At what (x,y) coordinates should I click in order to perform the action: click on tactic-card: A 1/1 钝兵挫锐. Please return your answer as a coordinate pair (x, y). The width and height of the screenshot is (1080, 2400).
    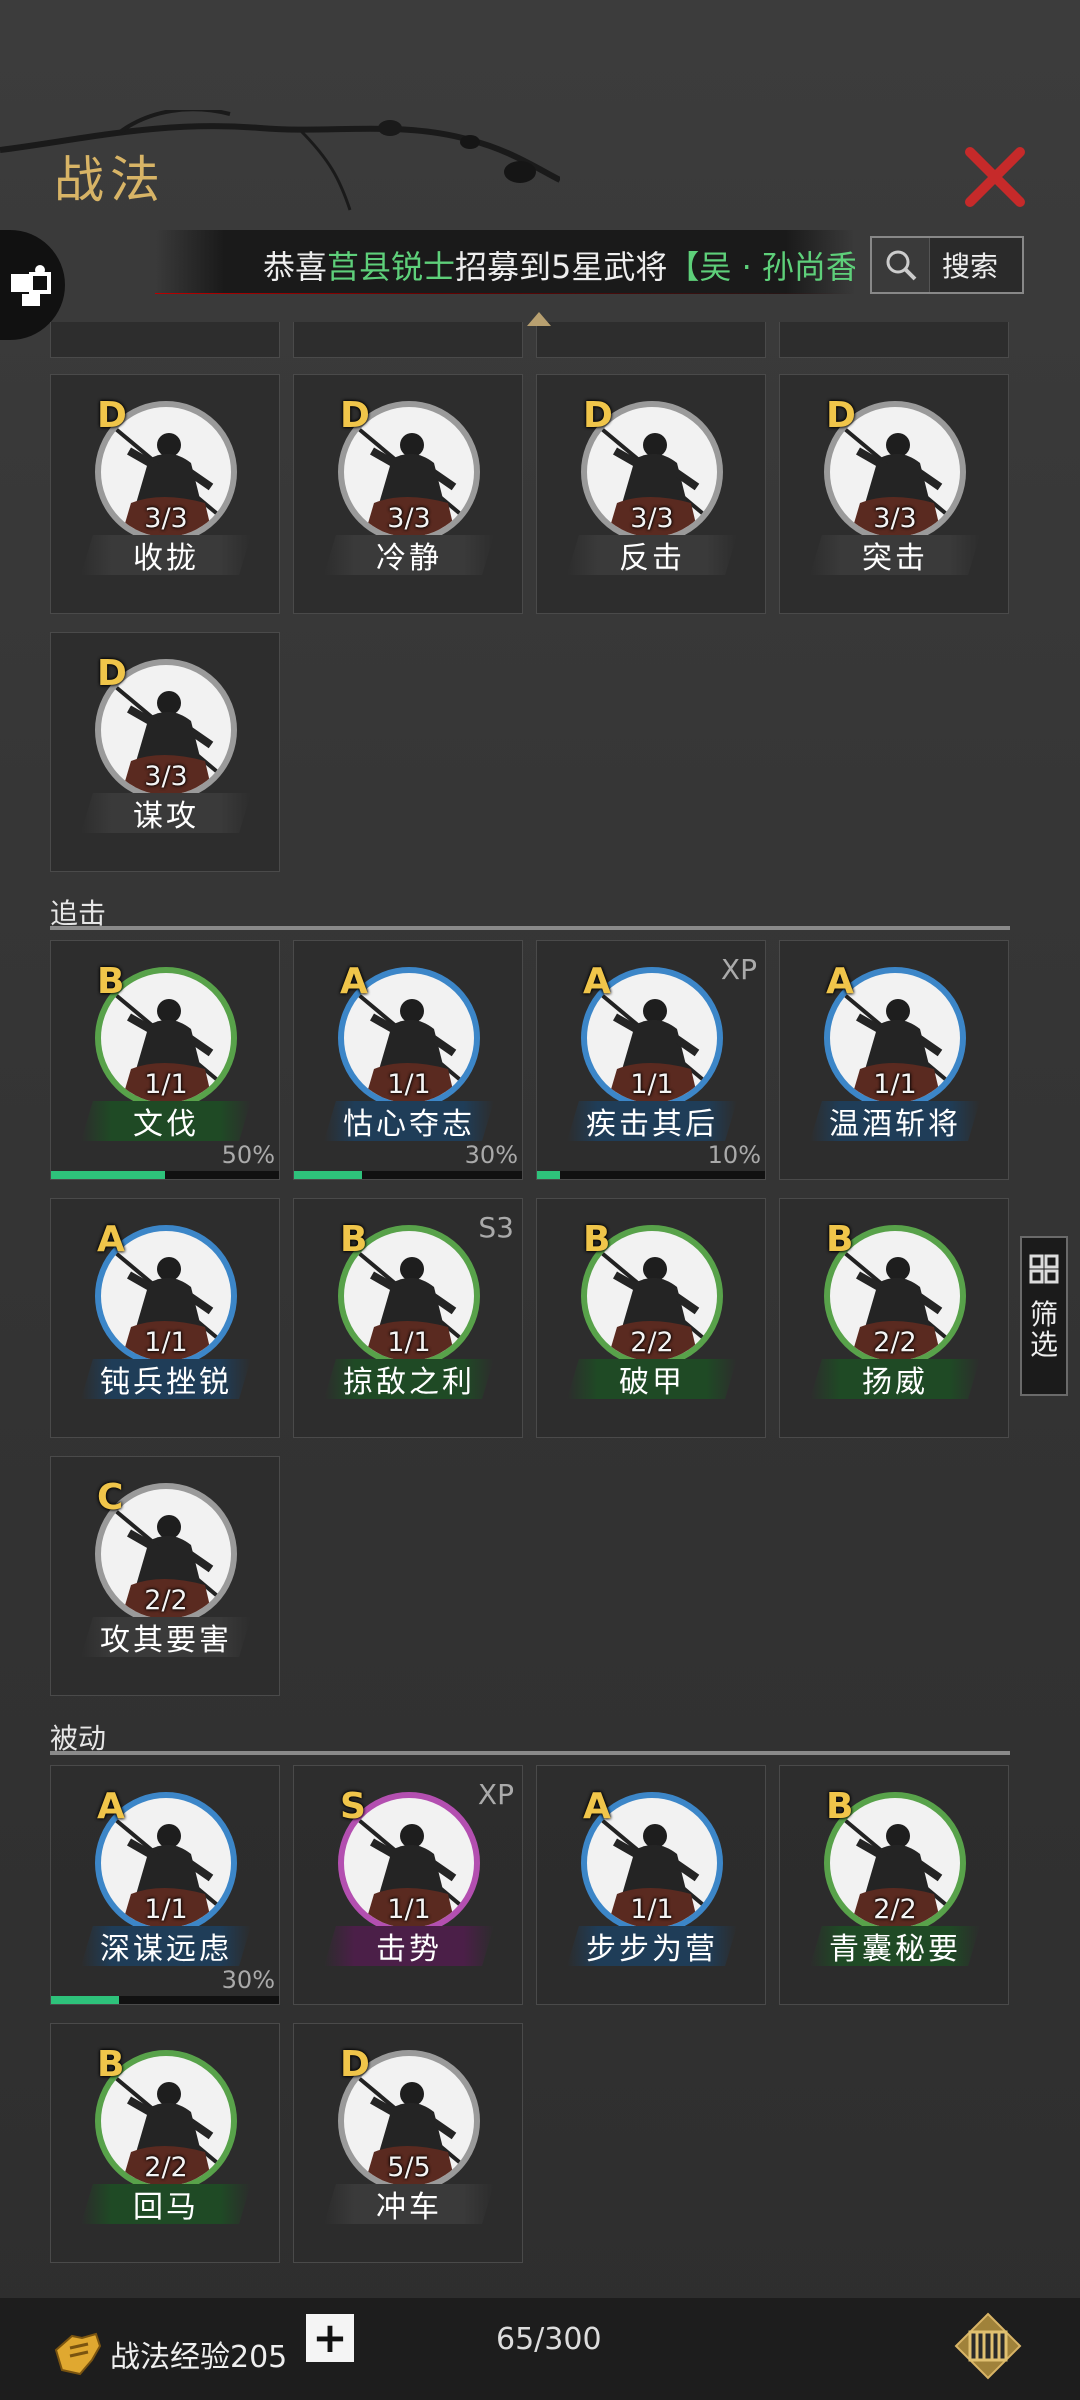
    Looking at the image, I should click on (165, 1318).